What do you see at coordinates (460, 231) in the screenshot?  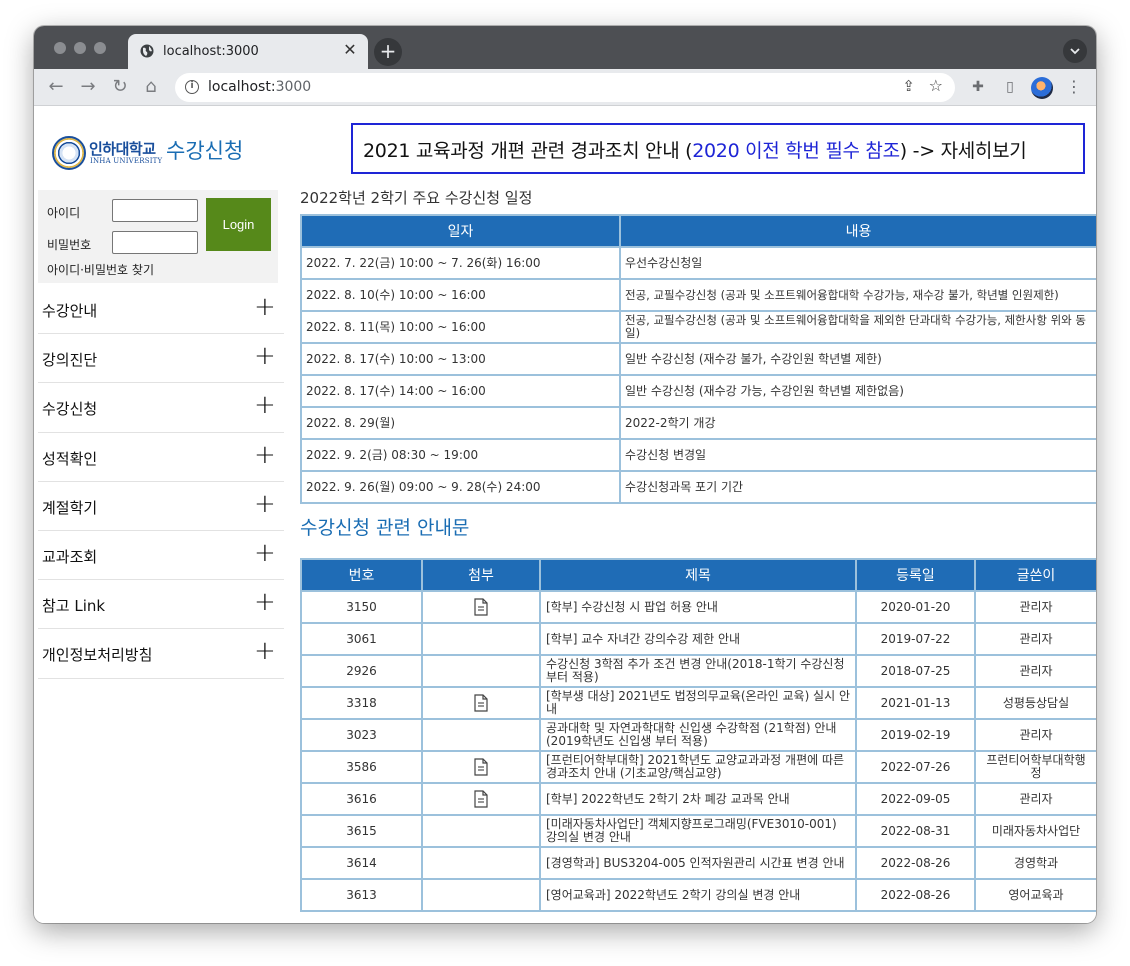 I see `column-header-date: 일자` at bounding box center [460, 231].